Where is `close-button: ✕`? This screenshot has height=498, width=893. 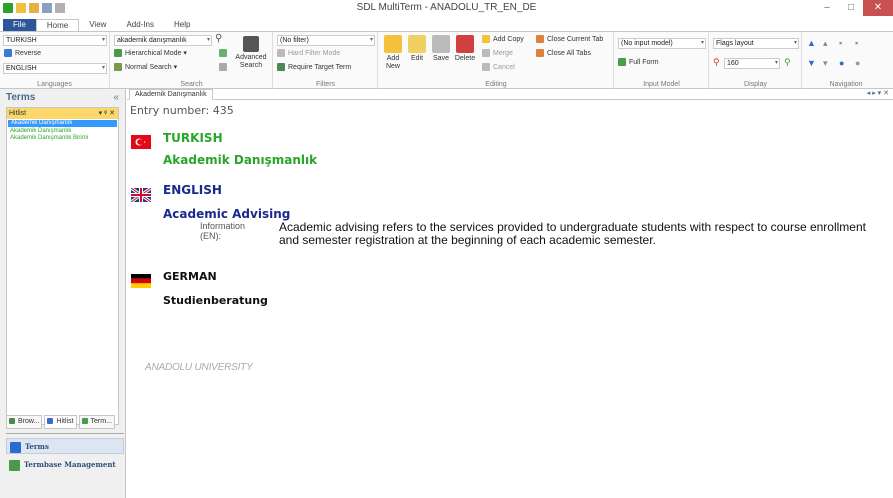 close-button: ✕ is located at coordinates (878, 8).